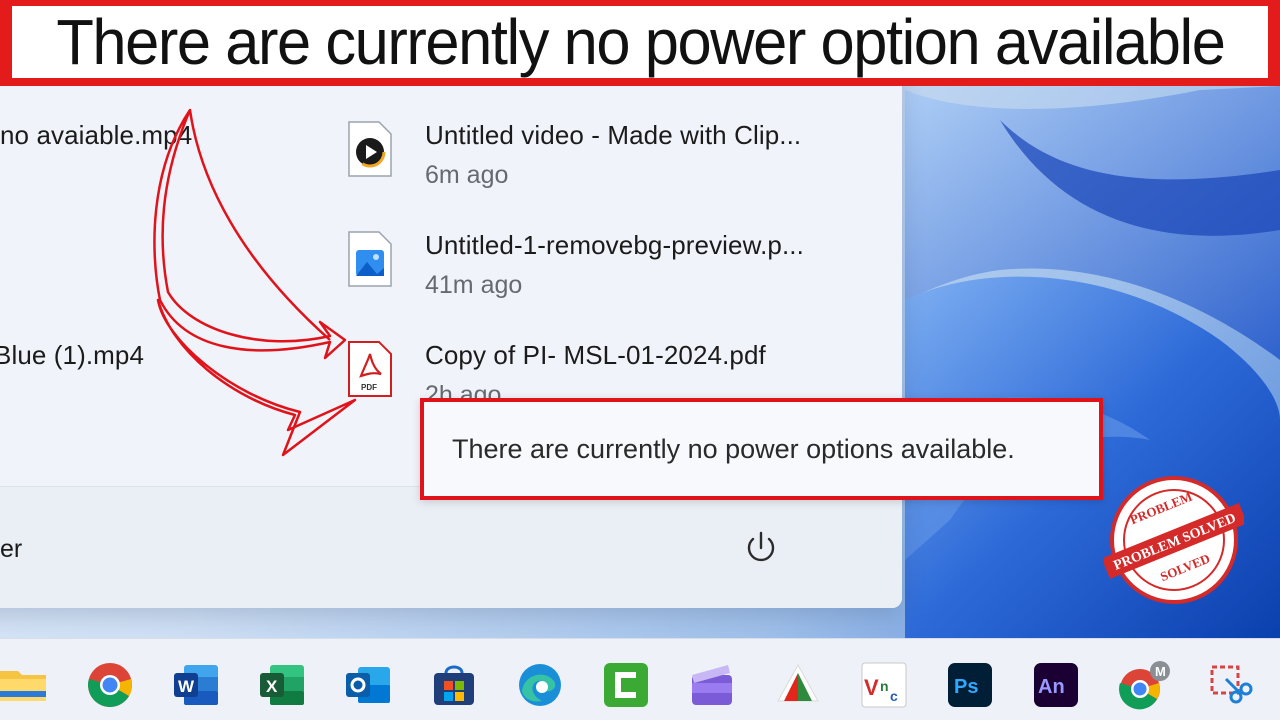  I want to click on svg-text: n, so click(884, 686).